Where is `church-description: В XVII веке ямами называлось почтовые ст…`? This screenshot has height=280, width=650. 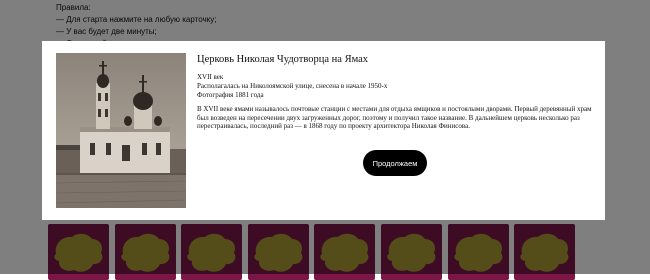 church-description: В XVII веке ямами называлось почтовые ст… is located at coordinates (394, 118).